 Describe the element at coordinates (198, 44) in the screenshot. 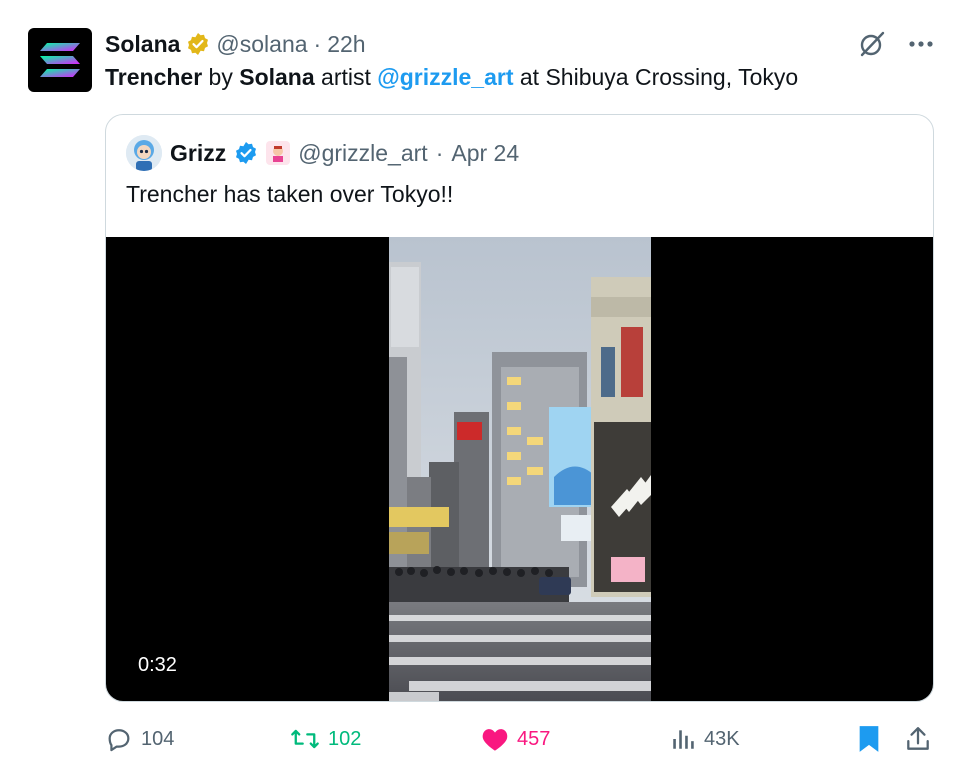

I see `verified-gold-badge-icon` at that location.